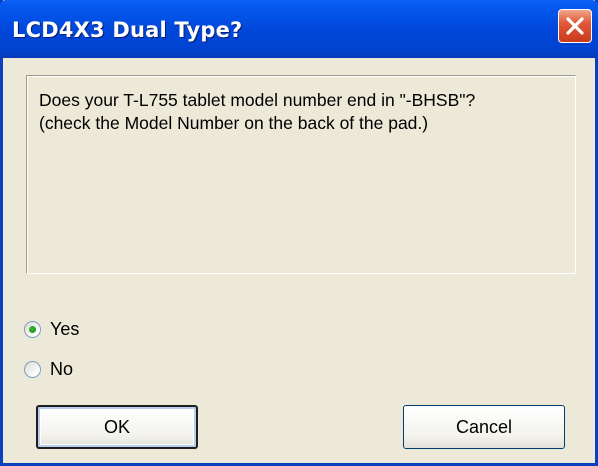 The width and height of the screenshot is (598, 466). I want to click on close-icon, so click(575, 26).